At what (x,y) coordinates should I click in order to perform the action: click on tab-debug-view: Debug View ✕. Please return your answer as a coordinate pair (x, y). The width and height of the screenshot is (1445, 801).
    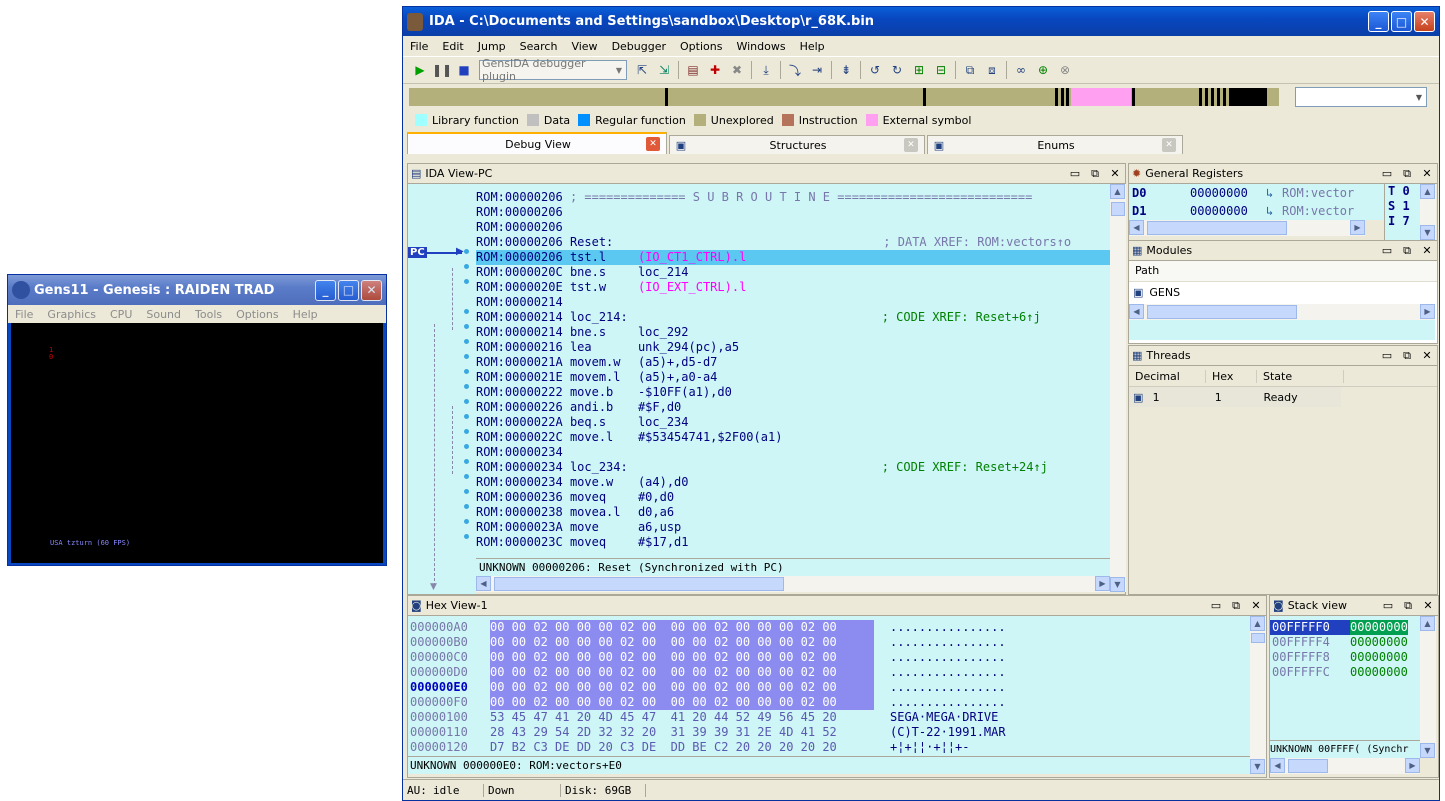
    Looking at the image, I should click on (537, 143).